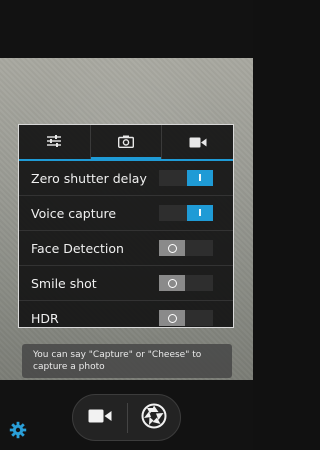 The width and height of the screenshot is (320, 450). I want to click on setting-row-zero-shutter-delay: Zero shutter delay I, so click(126, 178).